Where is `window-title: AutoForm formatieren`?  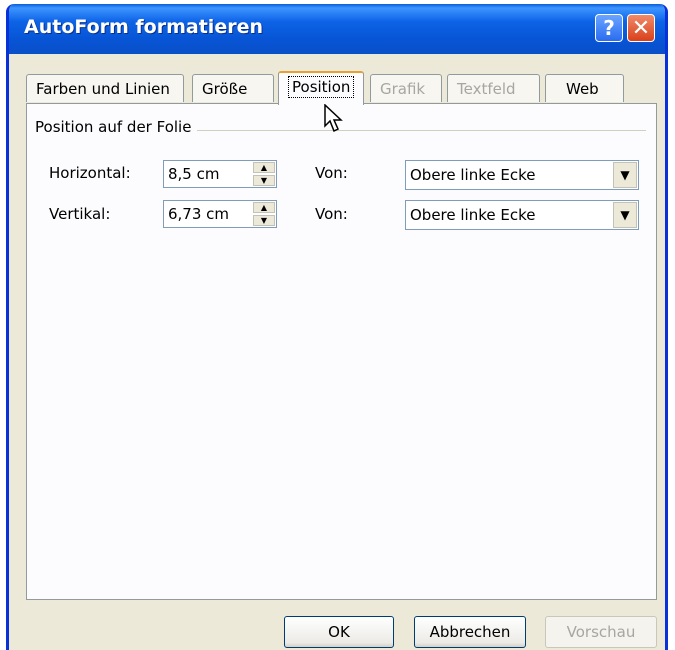 window-title: AutoForm formatieren is located at coordinates (143, 27).